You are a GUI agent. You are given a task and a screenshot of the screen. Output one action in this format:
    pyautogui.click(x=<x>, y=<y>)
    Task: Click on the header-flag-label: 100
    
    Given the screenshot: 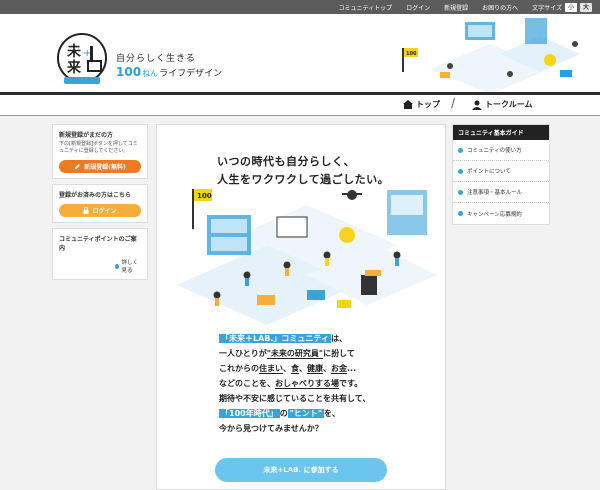 What is the action you would take?
    pyautogui.click(x=411, y=54)
    